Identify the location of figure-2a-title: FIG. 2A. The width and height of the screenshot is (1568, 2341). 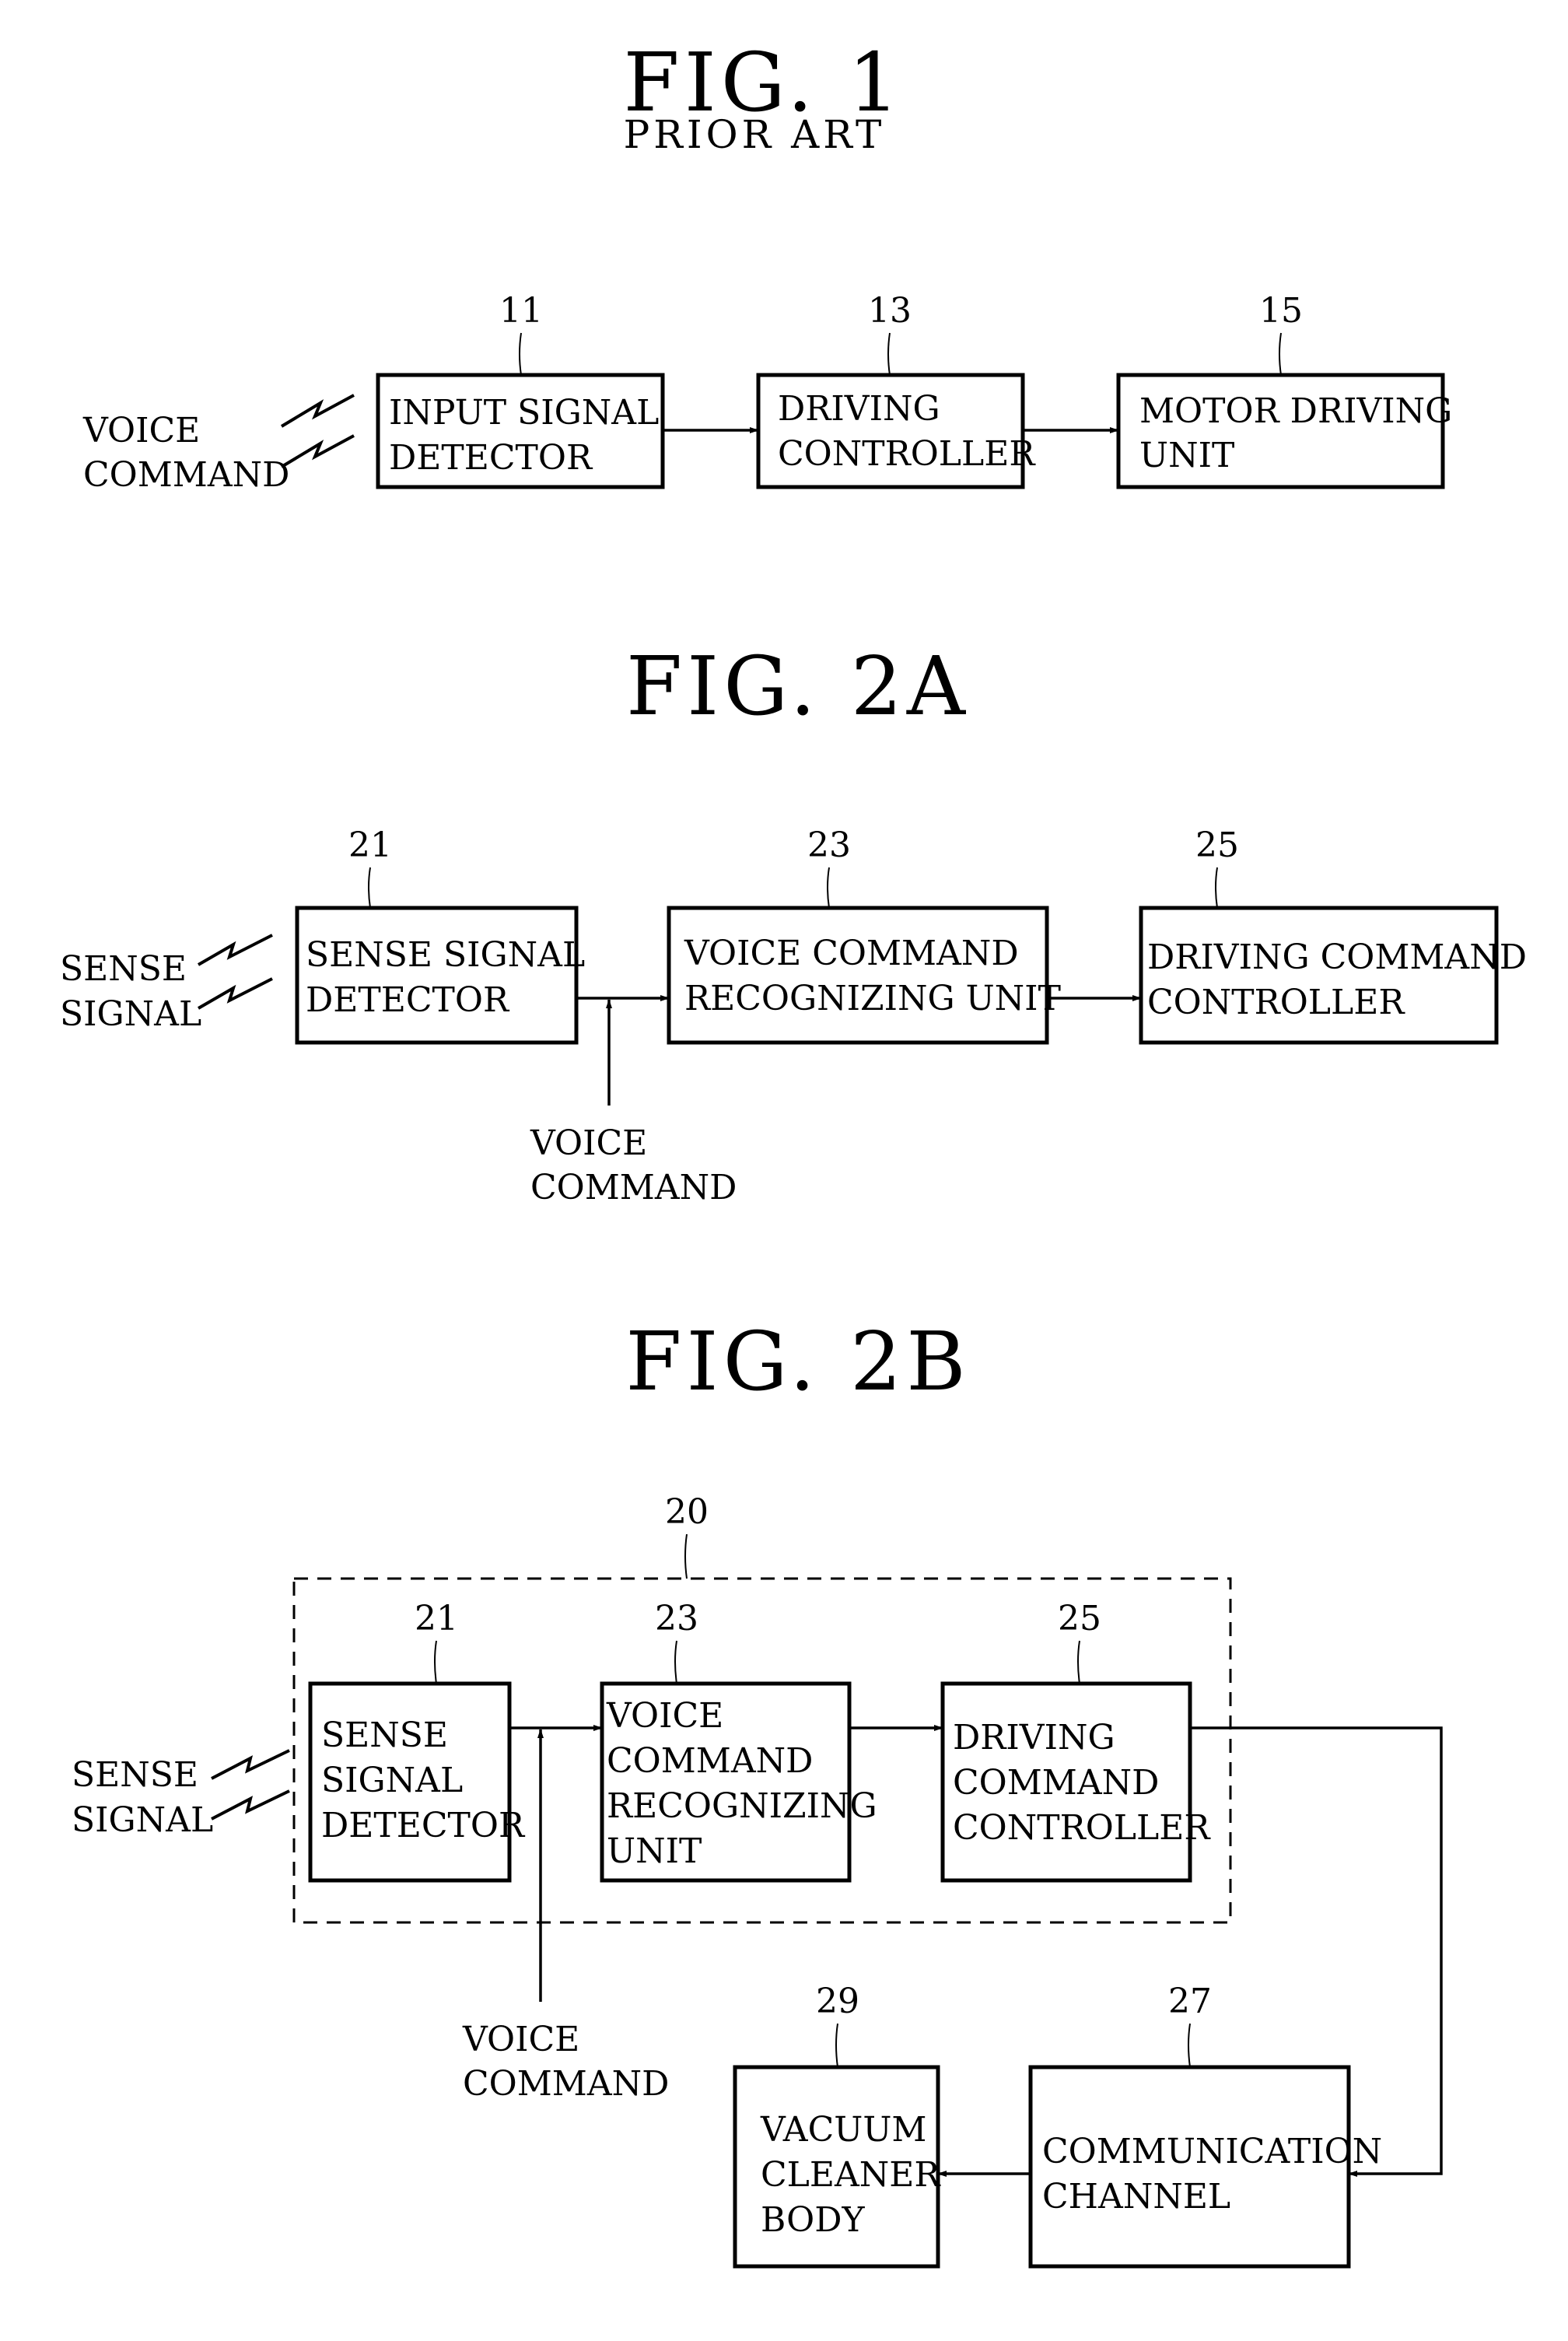
(798, 686).